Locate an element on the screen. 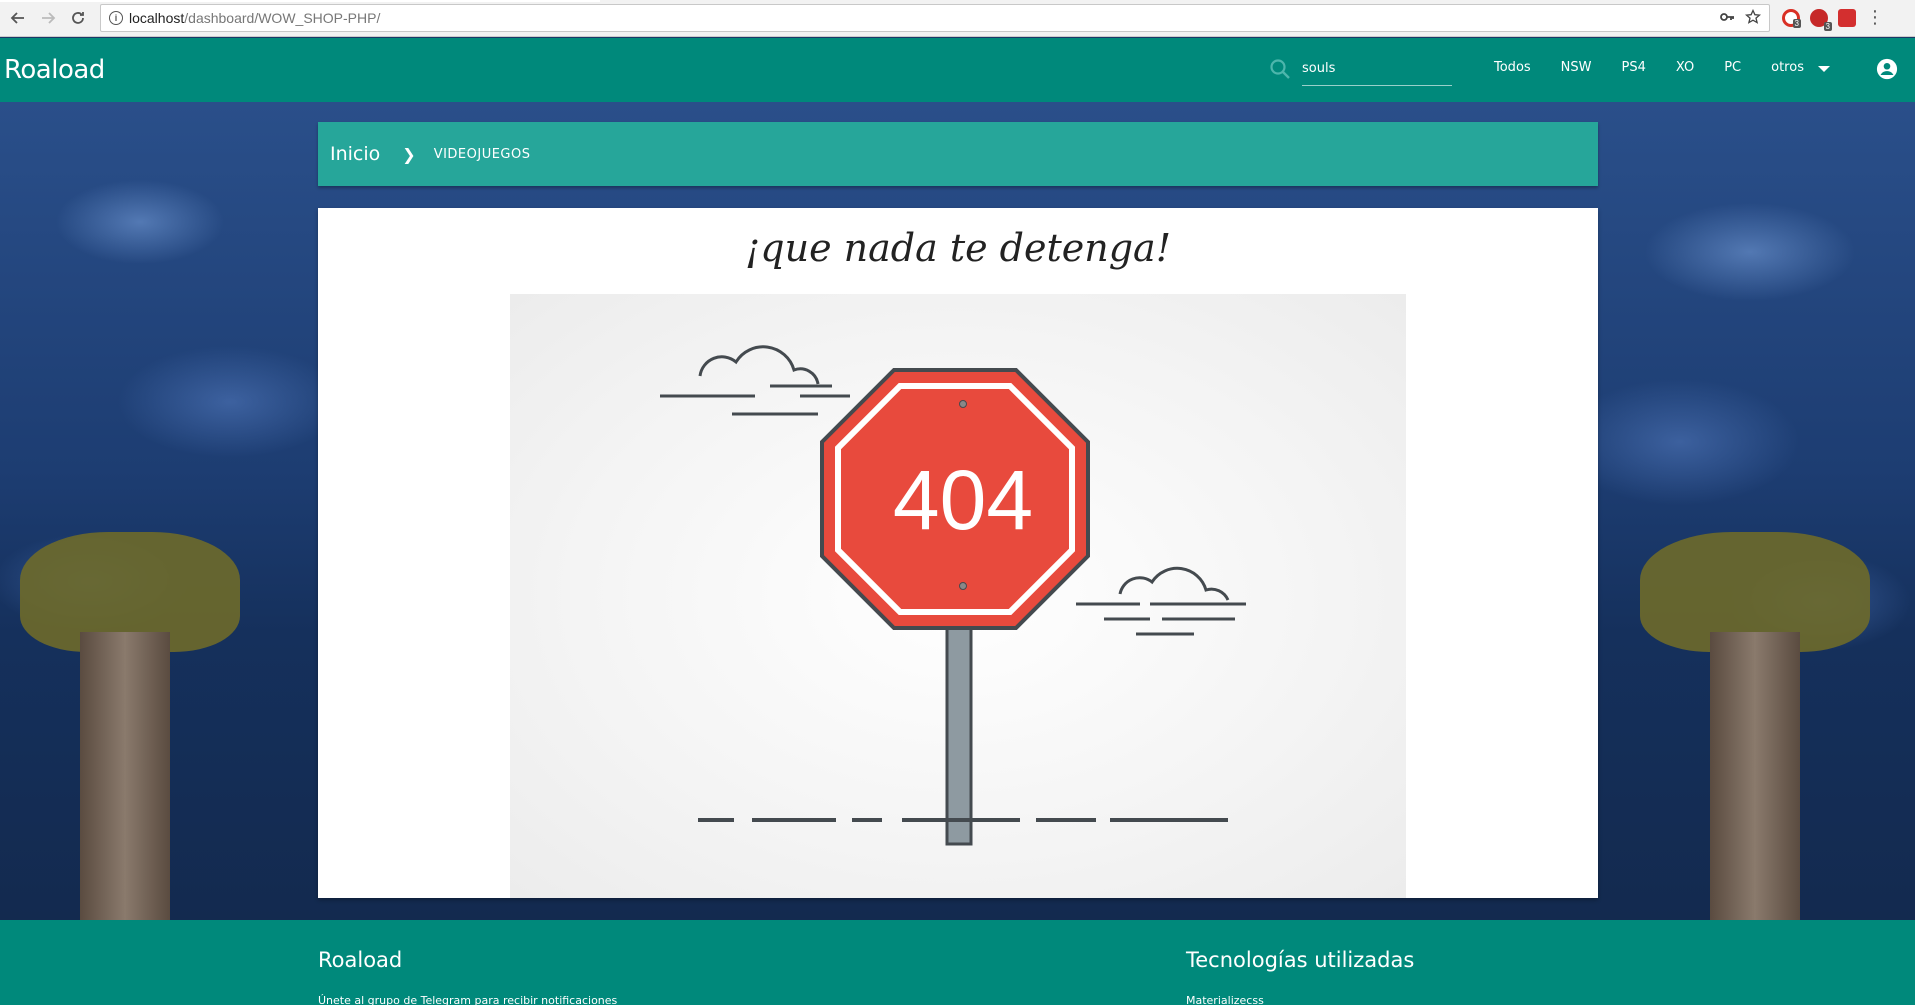  background-tree-right is located at coordinates (1750, 727).